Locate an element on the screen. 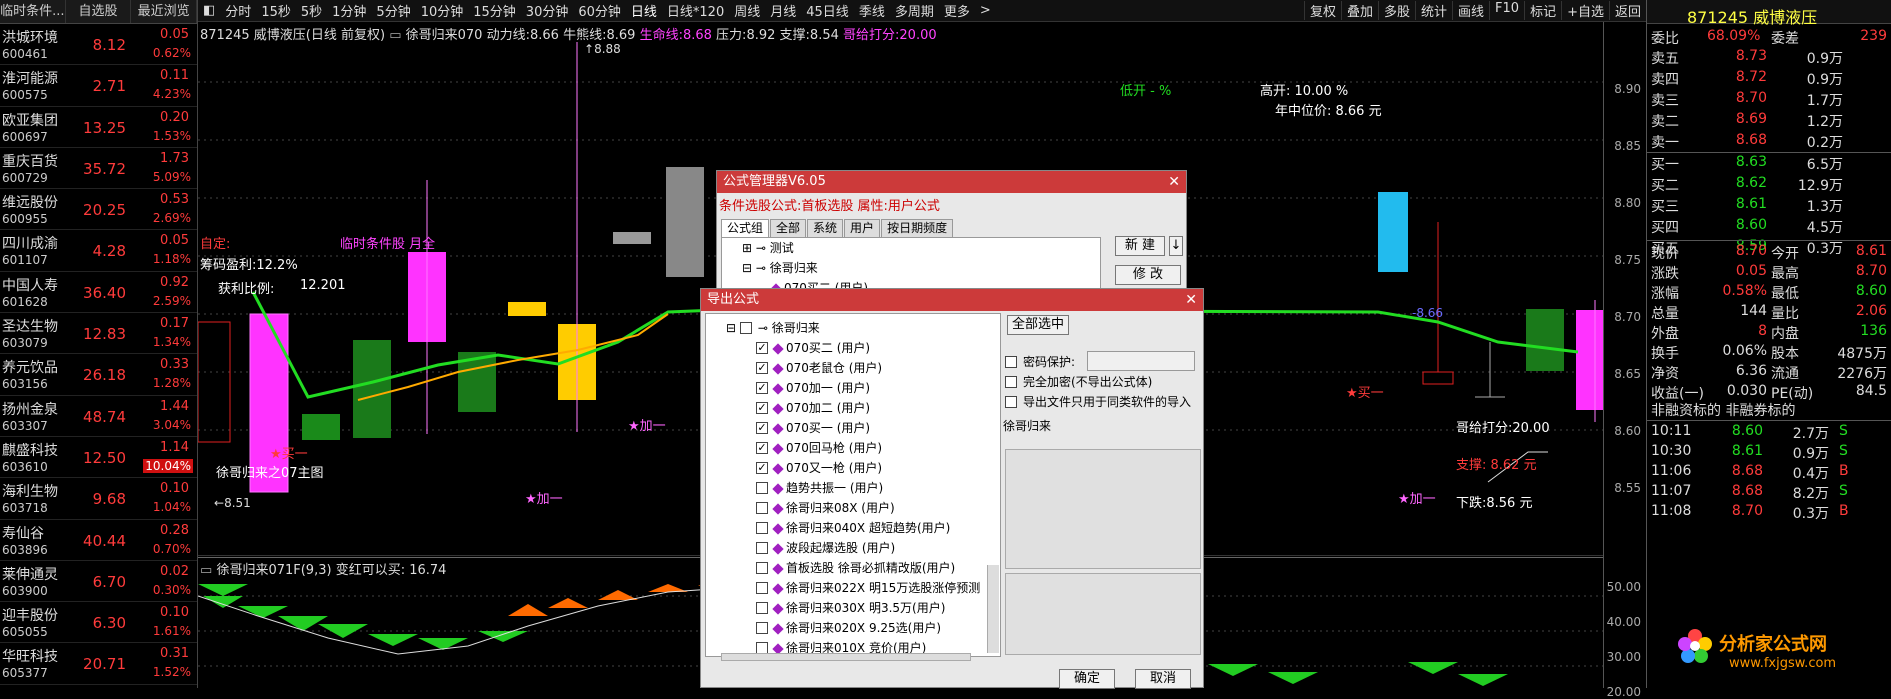 This screenshot has width=1891, height=699. period-tab: 30分钟 is located at coordinates (547, 10).